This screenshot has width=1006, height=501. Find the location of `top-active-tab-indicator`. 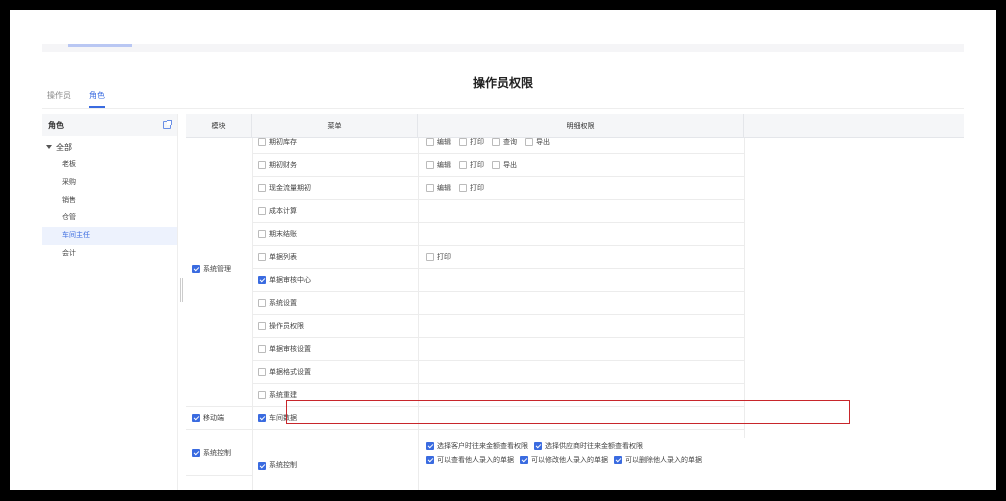

top-active-tab-indicator is located at coordinates (100, 45).